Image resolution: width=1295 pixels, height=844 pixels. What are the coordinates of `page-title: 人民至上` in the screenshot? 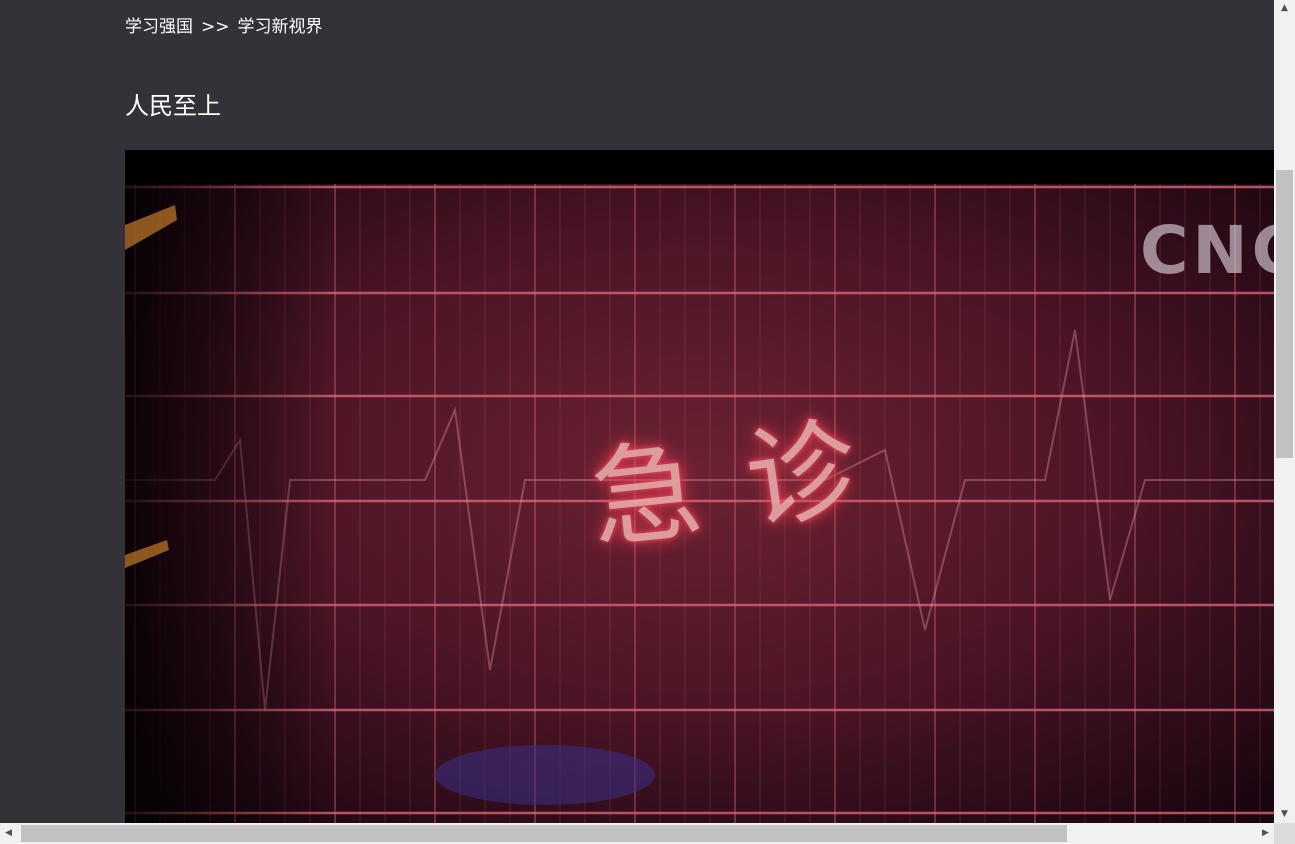 It's located at (173, 106).